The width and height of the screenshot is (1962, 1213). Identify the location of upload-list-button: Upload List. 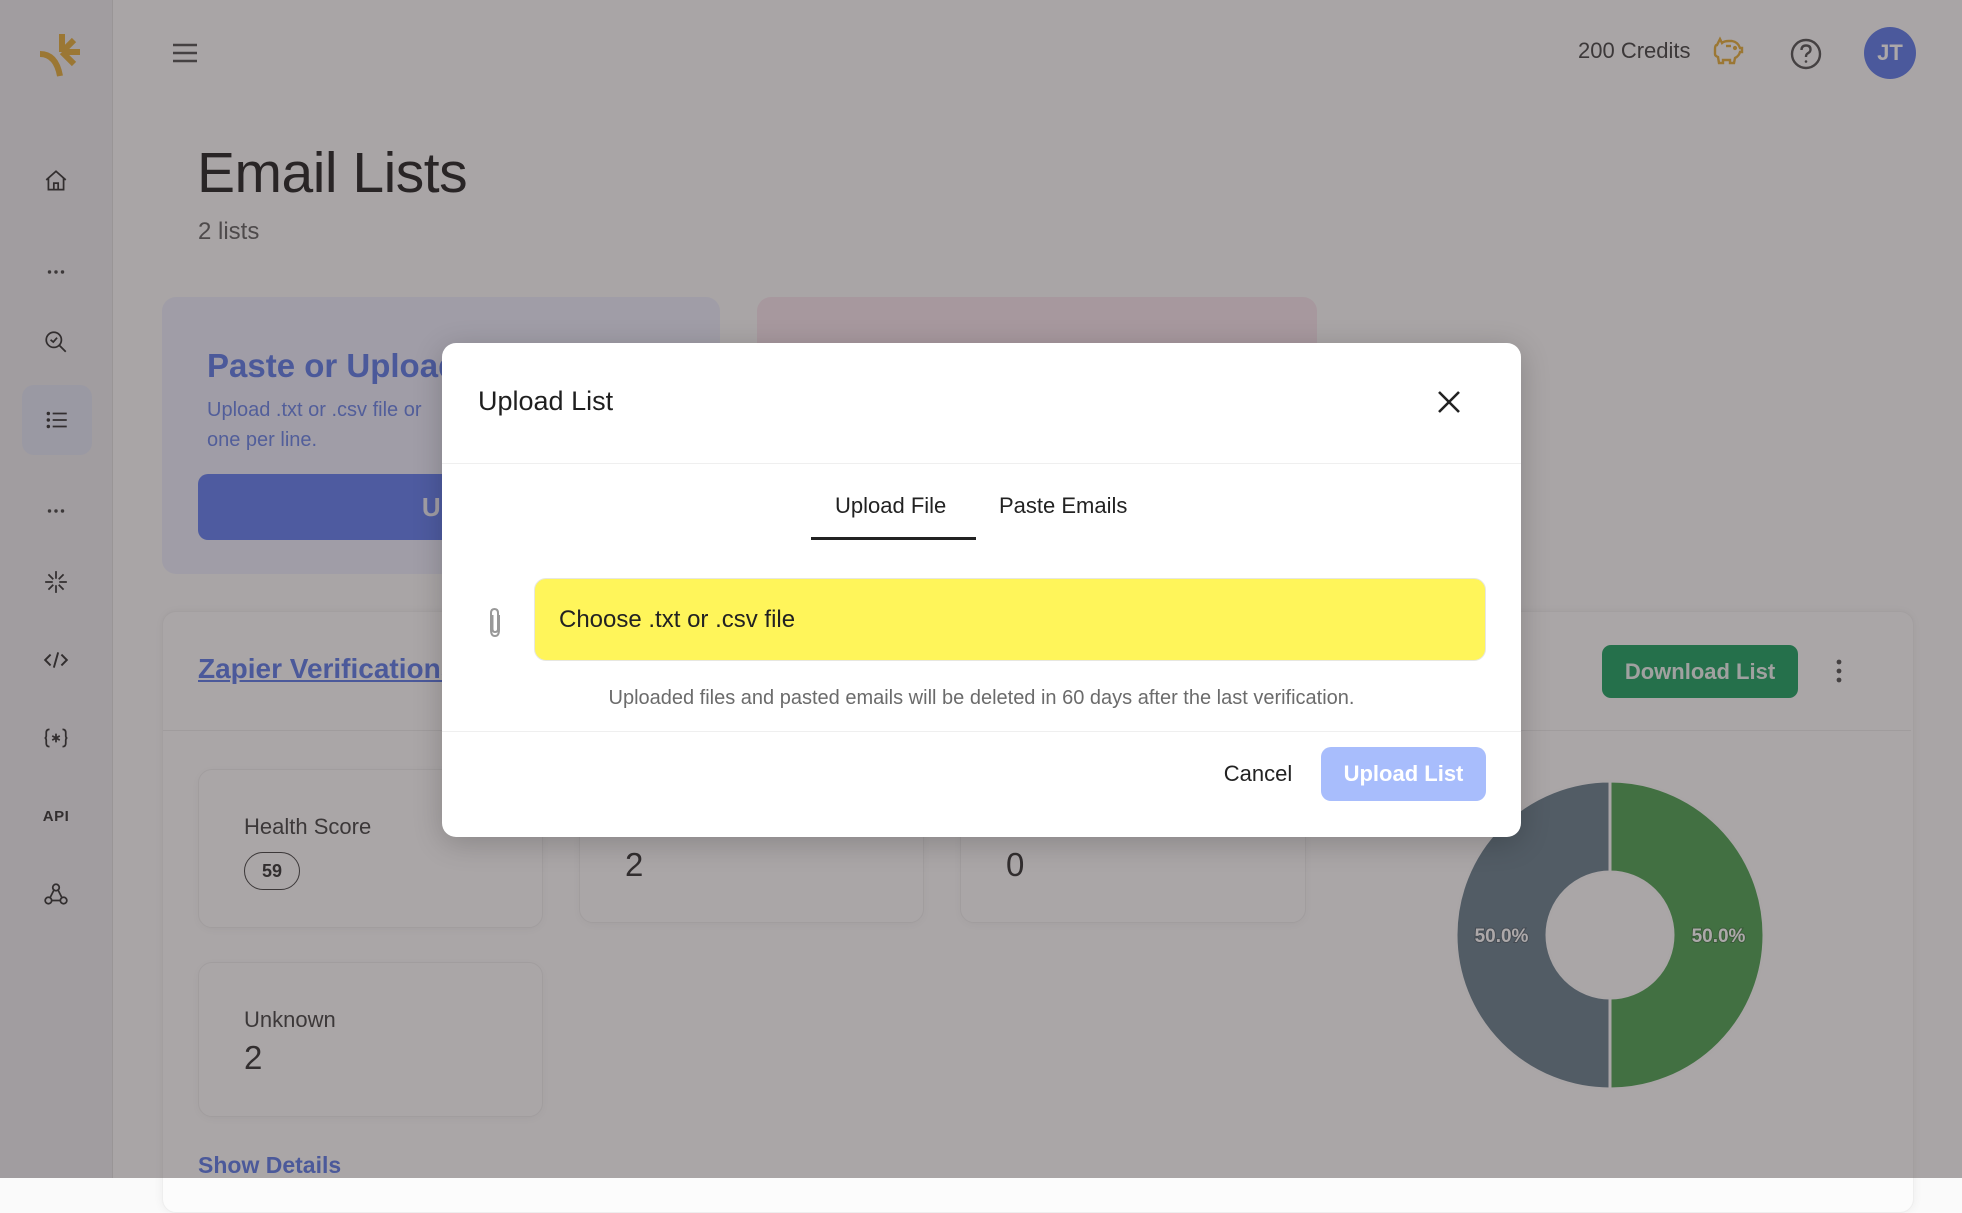
(1403, 774).